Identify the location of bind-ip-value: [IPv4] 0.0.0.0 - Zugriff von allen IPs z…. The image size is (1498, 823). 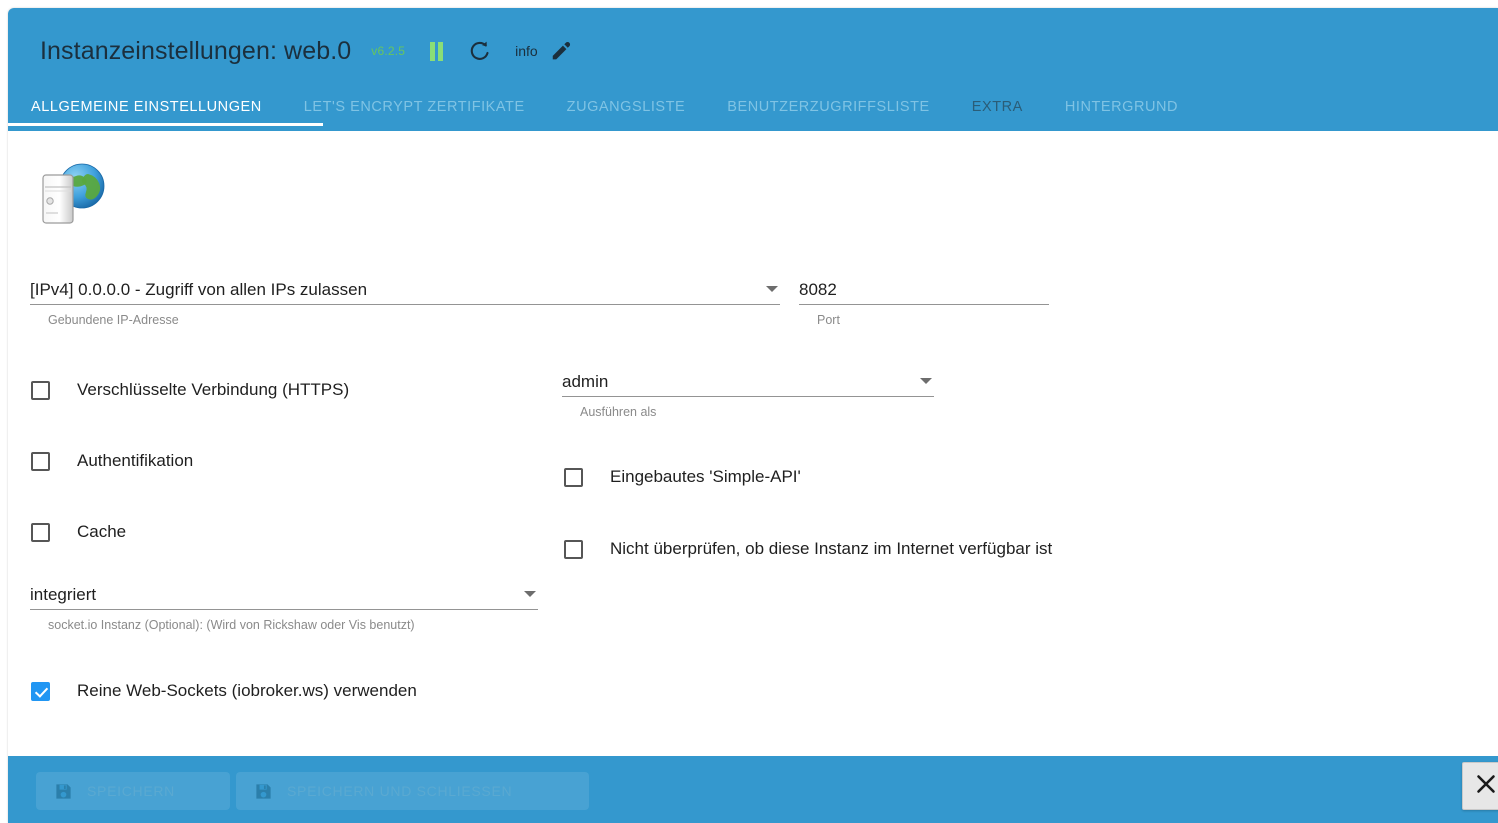
(199, 289).